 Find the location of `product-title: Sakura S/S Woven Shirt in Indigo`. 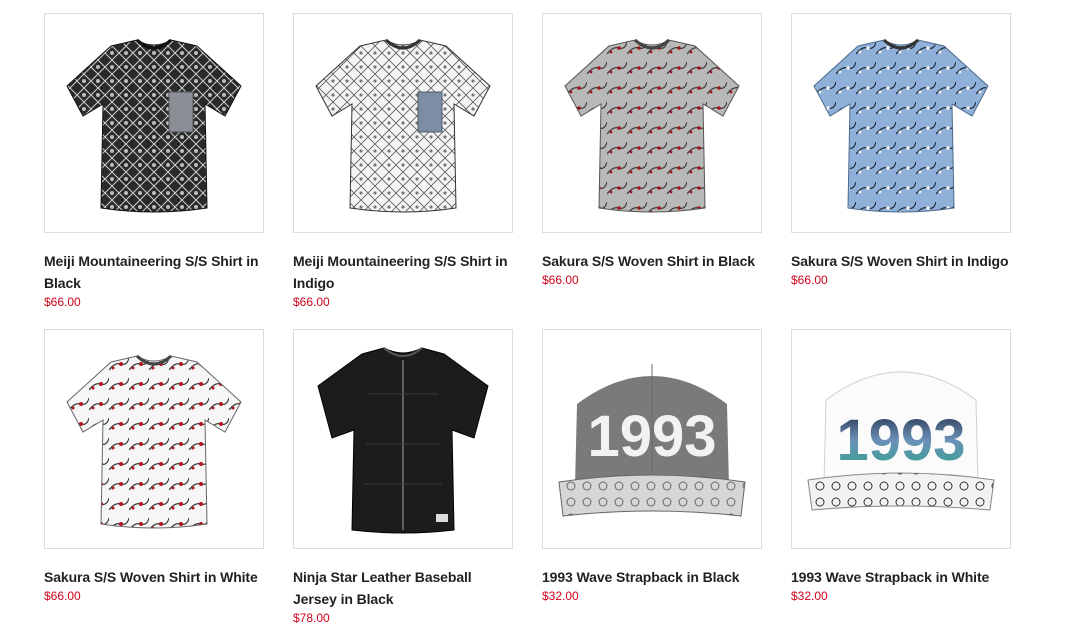

product-title: Sakura S/S Woven Shirt in Indigo is located at coordinates (901, 261).